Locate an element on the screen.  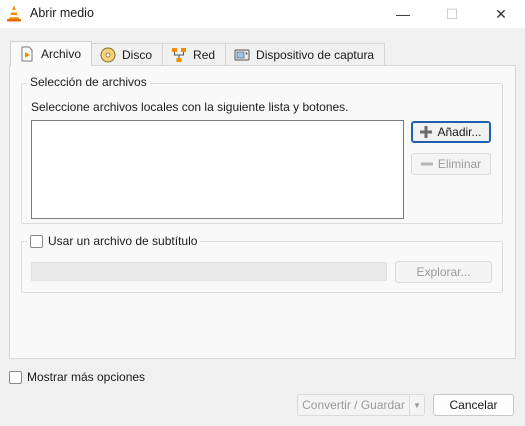
subtitle-checkbox-box is located at coordinates (36, 241).